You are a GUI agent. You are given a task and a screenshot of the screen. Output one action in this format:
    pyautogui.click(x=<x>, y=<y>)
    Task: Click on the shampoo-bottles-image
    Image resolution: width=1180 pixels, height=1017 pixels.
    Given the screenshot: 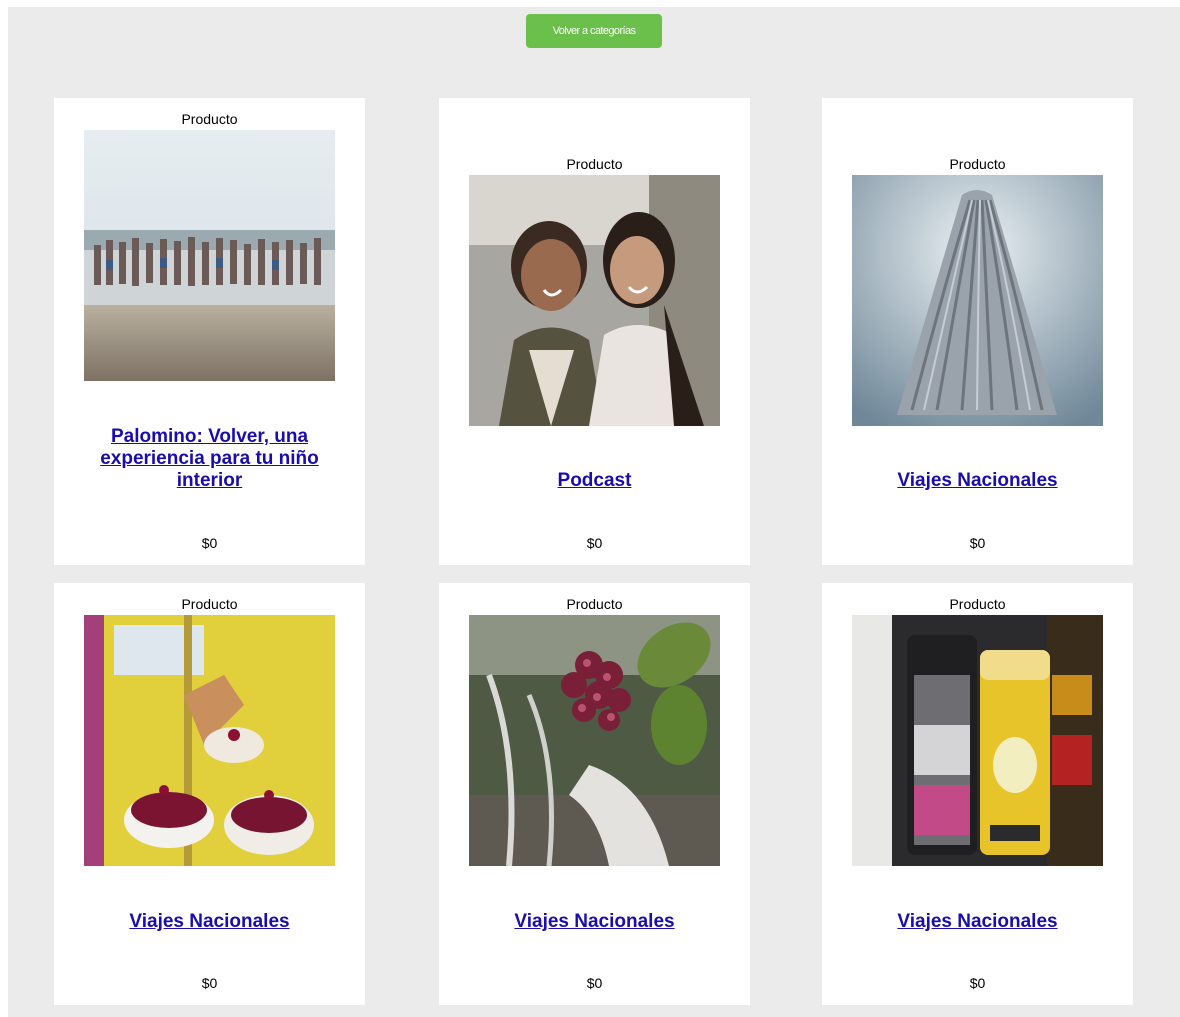 What is the action you would take?
    pyautogui.click(x=977, y=740)
    